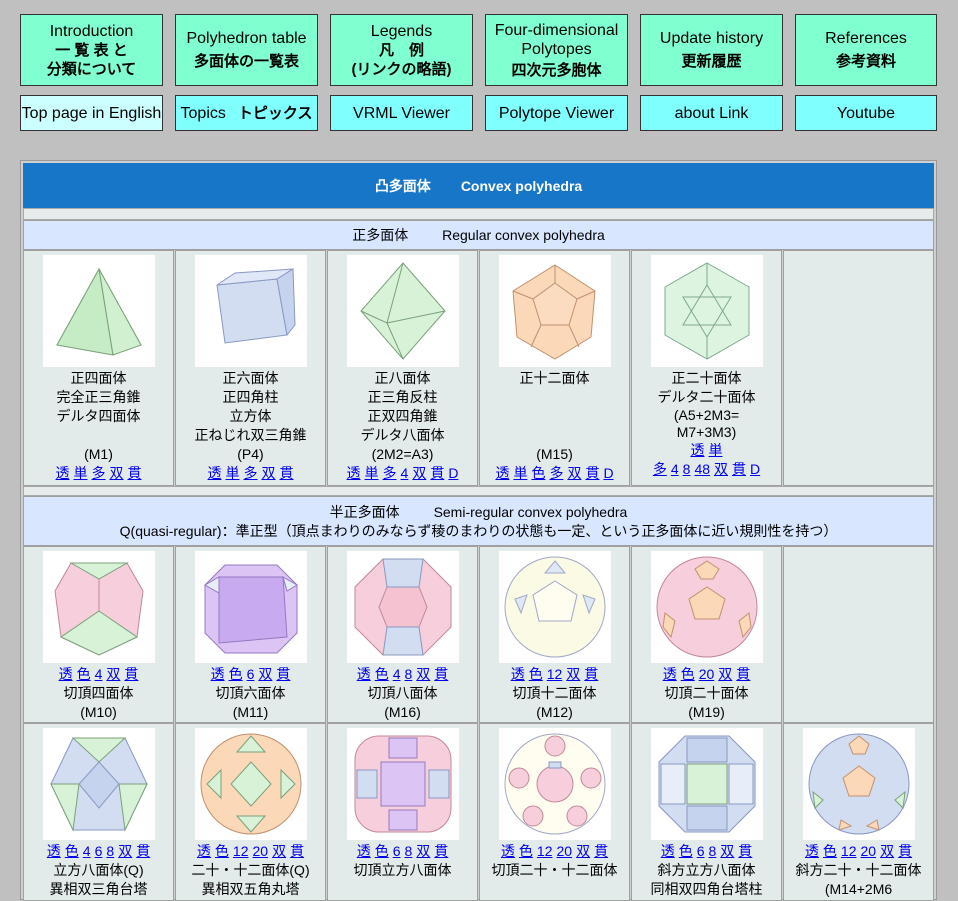 This screenshot has height=901, width=958. I want to click on truncated-octahedron-image, so click(402, 607).